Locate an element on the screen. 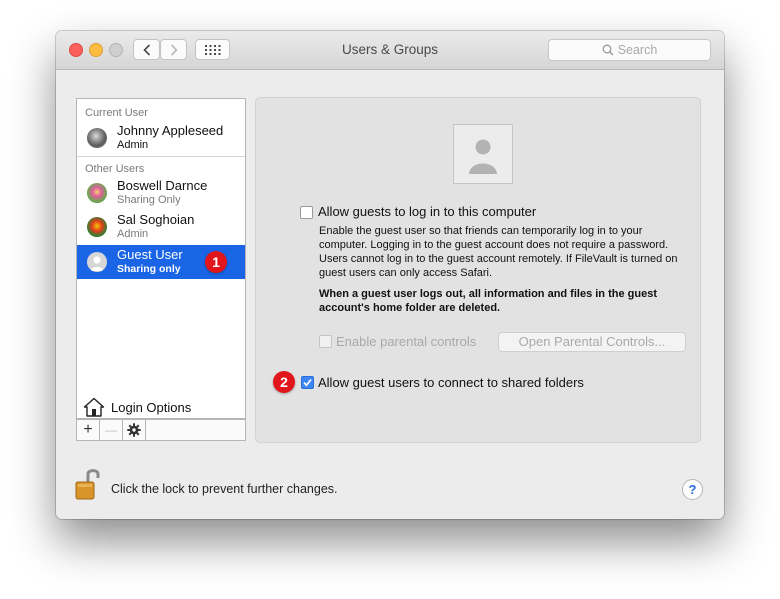 The height and width of the screenshot is (599, 780). minimize-button is located at coordinates (96, 50).